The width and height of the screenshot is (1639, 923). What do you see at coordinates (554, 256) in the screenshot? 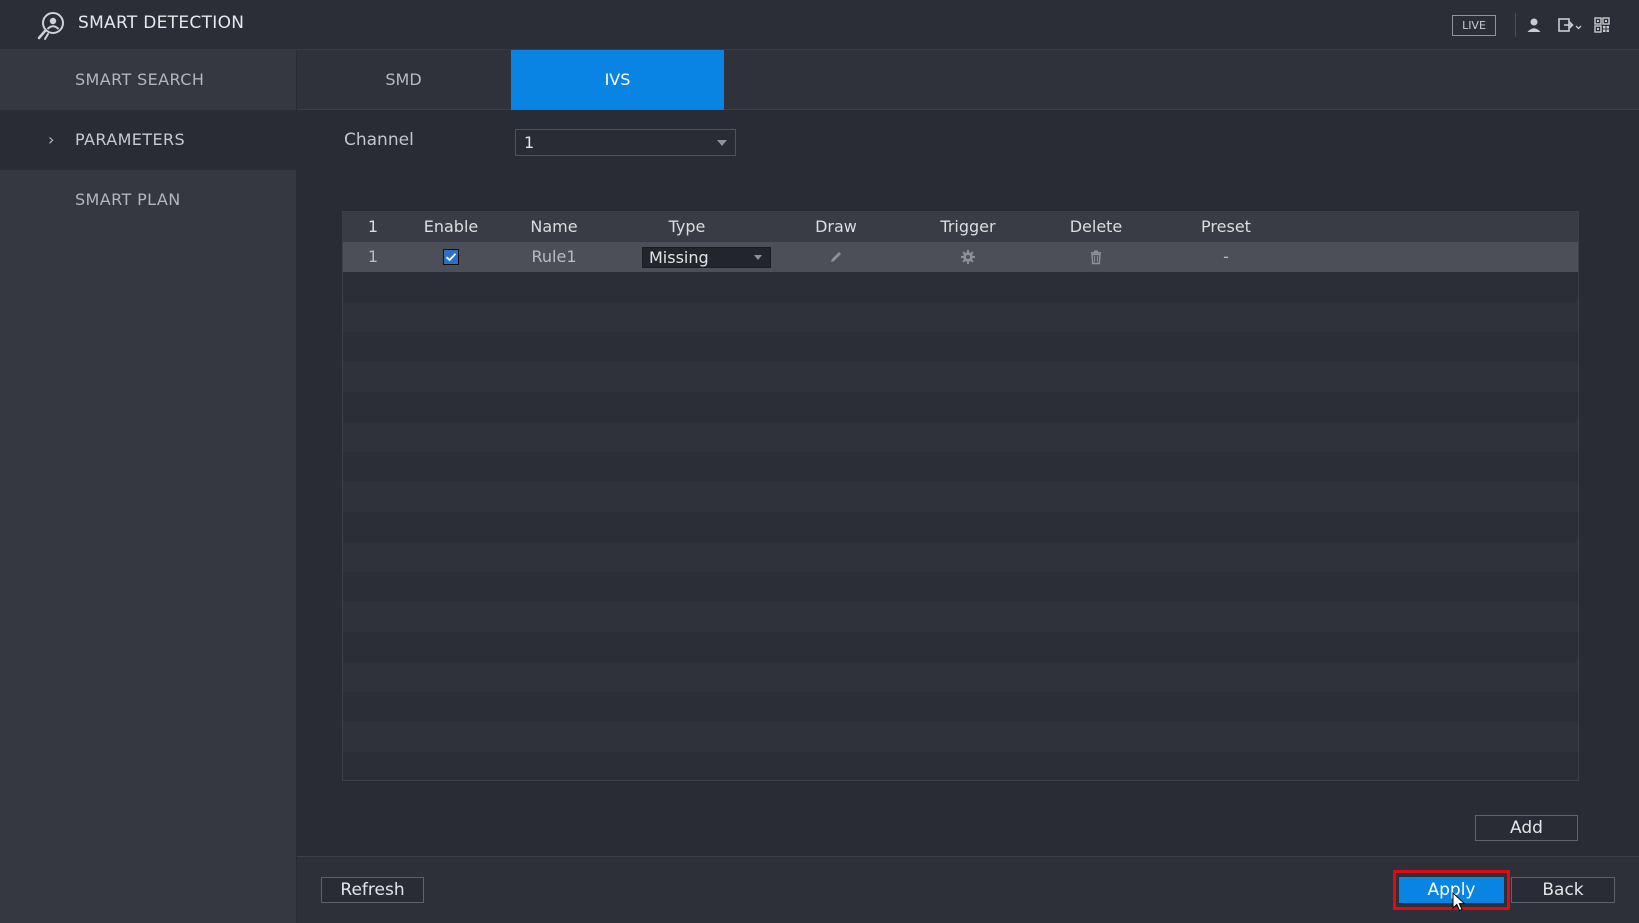
I see `rule-name: Rule1` at bounding box center [554, 256].